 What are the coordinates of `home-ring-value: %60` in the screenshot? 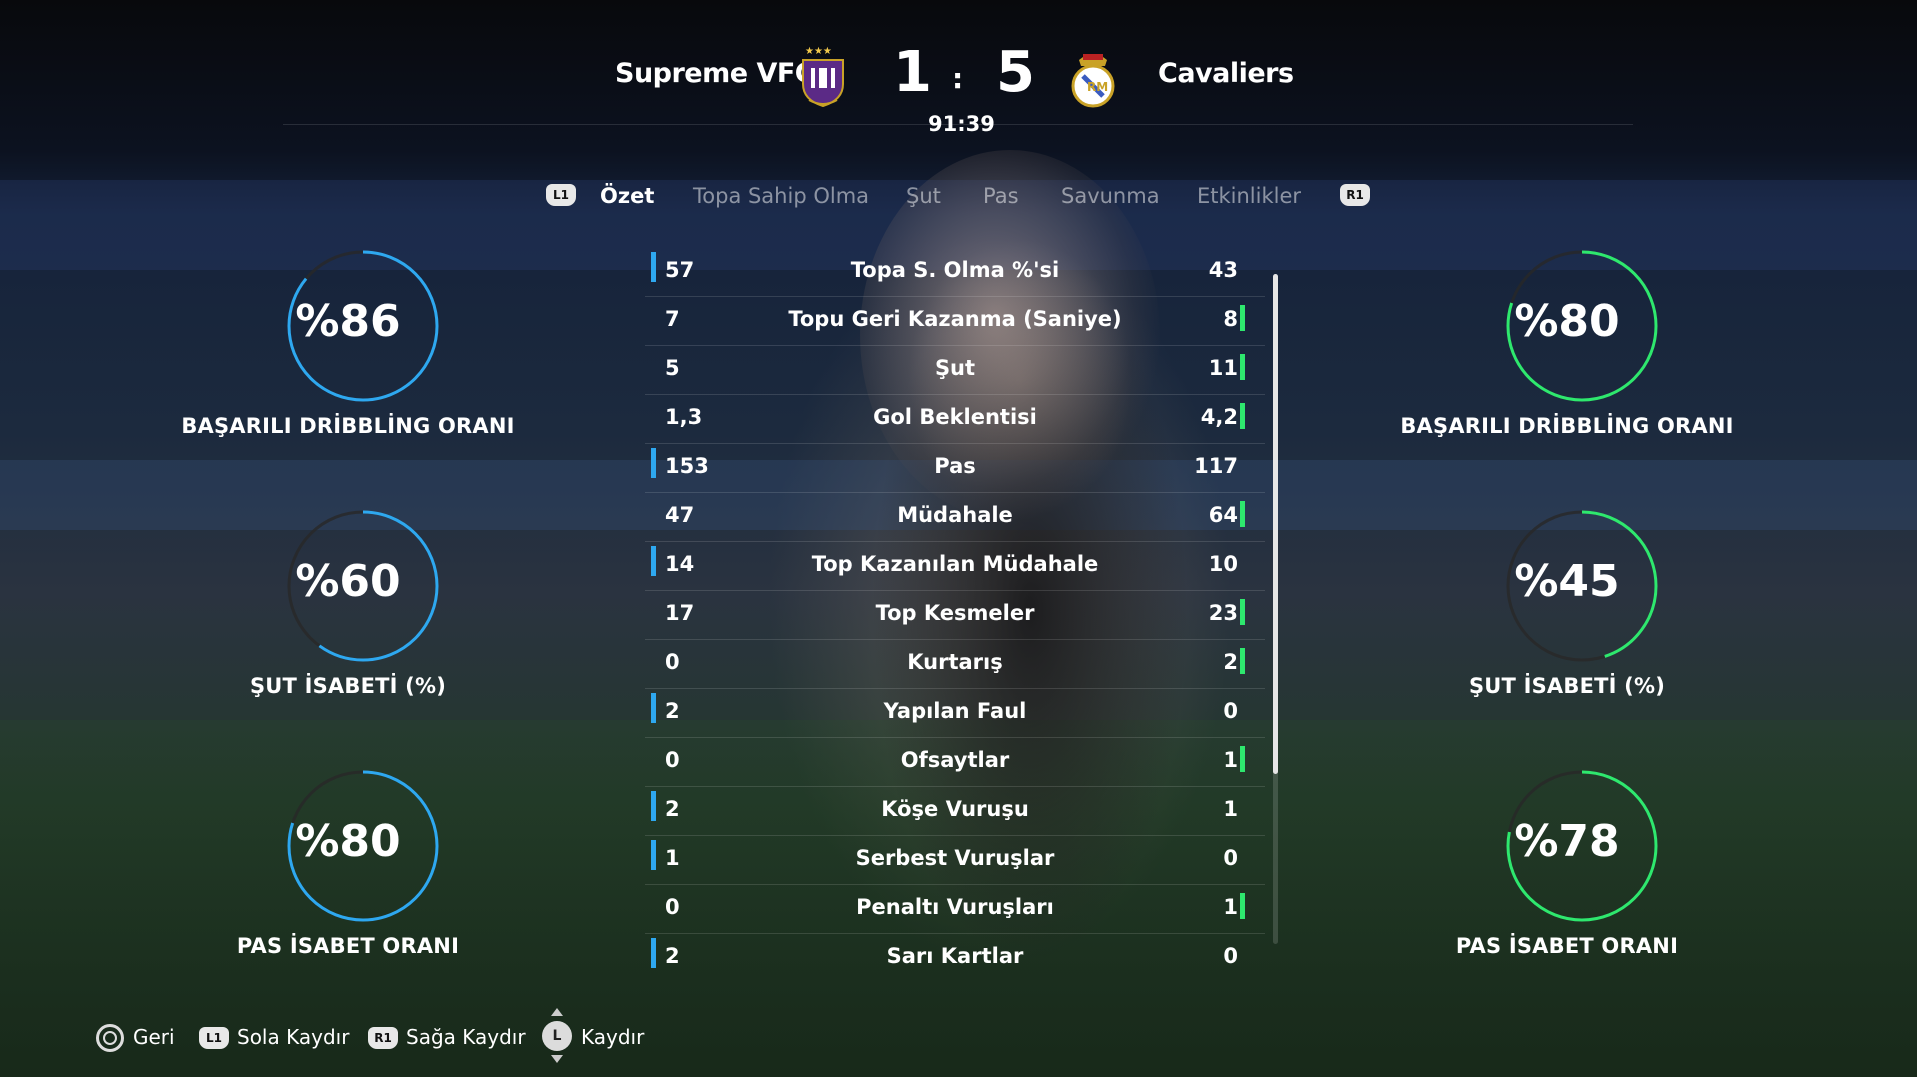 It's located at (348, 581).